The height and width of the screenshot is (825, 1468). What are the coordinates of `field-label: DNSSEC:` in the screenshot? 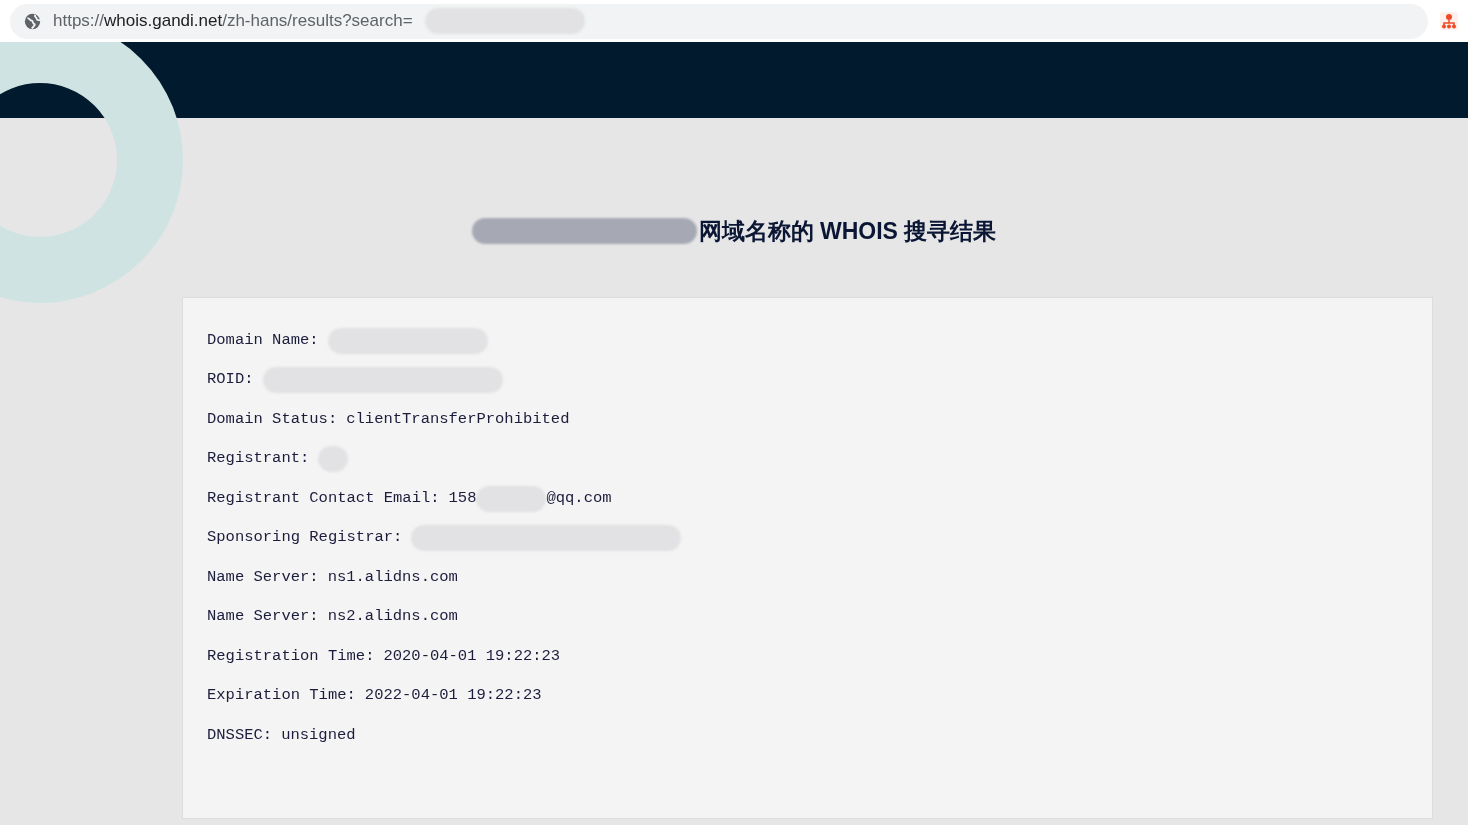 It's located at (240, 735).